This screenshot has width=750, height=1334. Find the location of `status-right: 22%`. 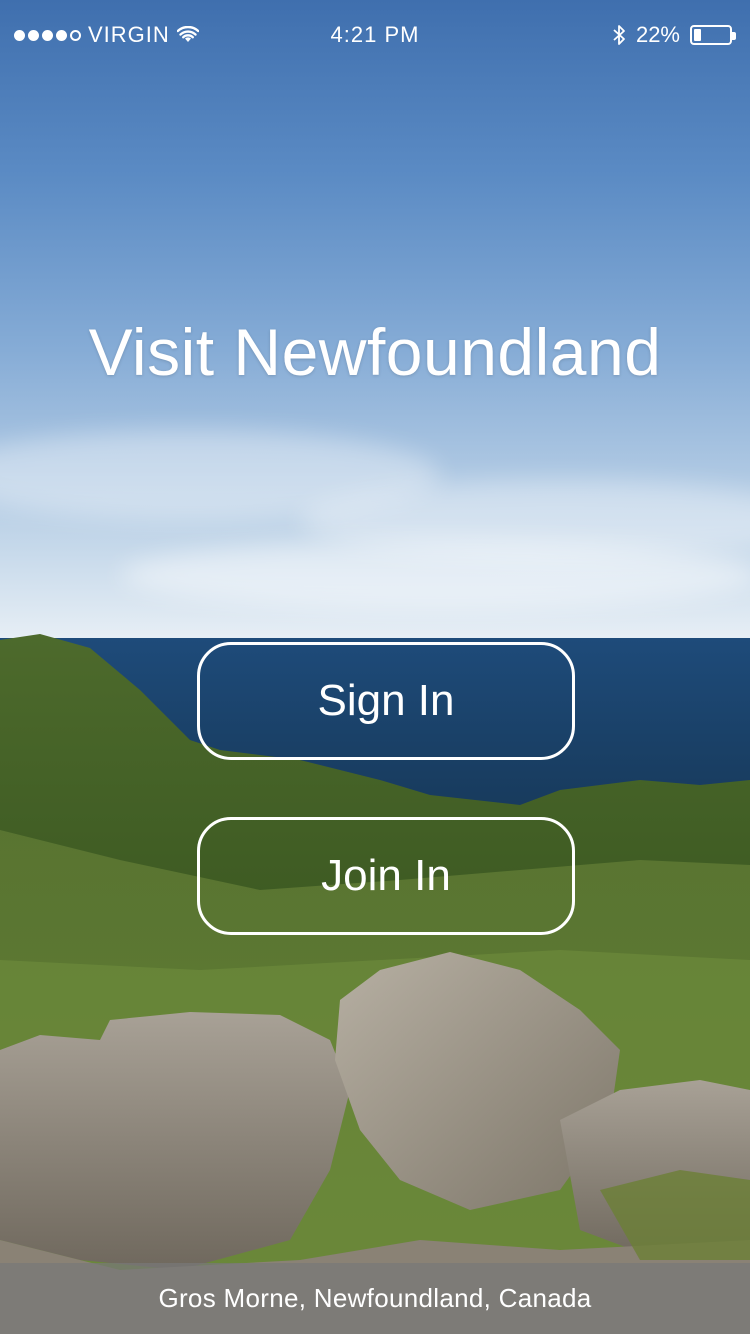

status-right: 22% is located at coordinates (674, 35).